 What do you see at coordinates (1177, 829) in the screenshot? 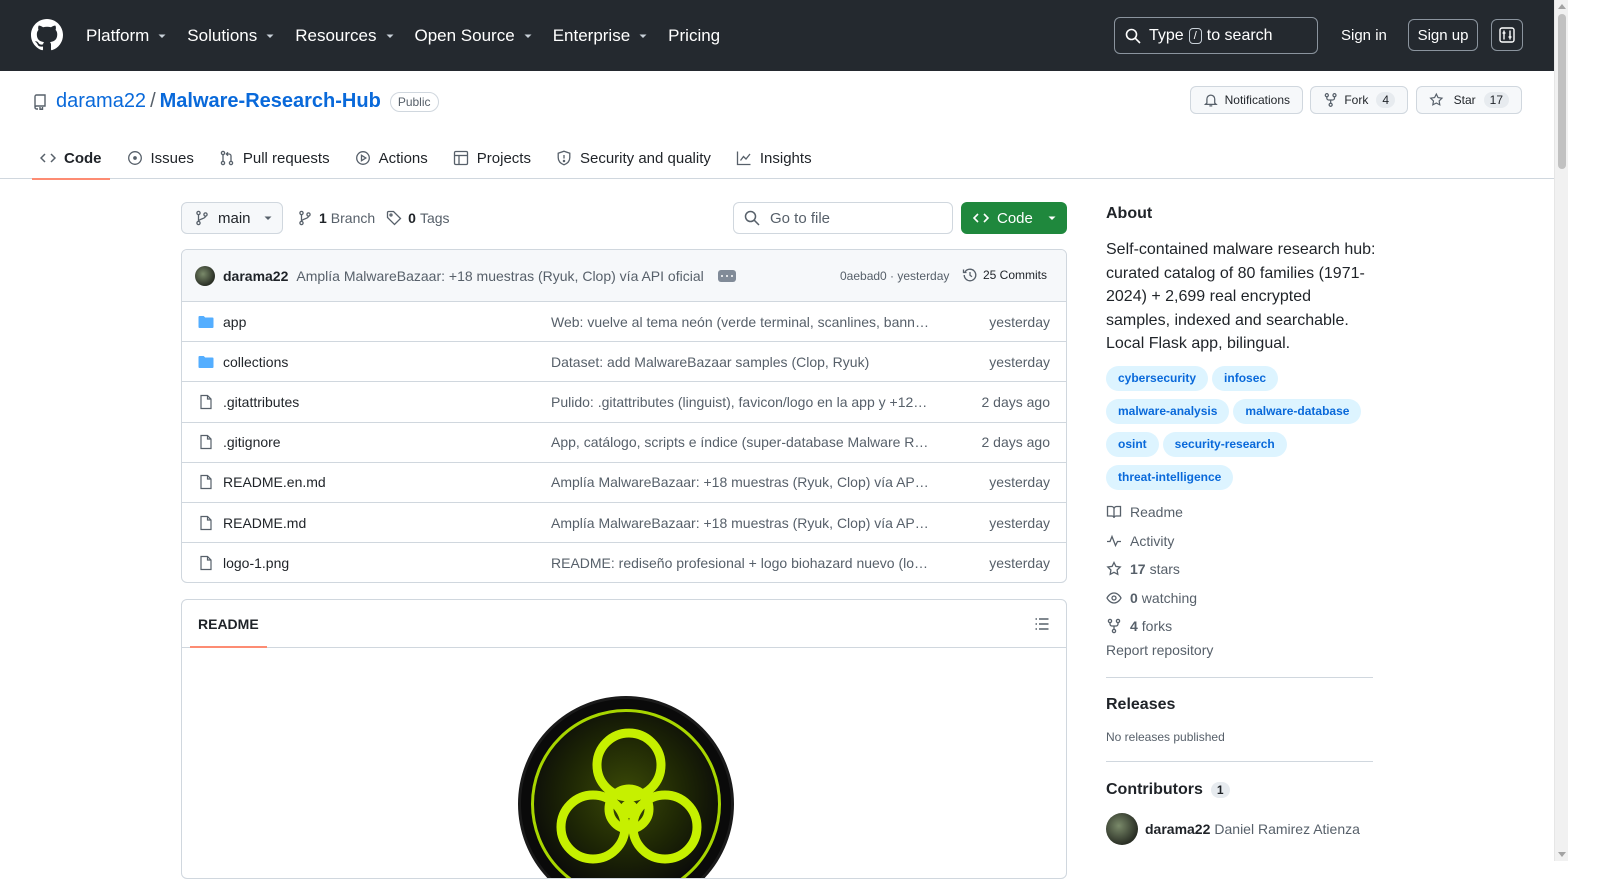
I see `contributor-login: darama22` at bounding box center [1177, 829].